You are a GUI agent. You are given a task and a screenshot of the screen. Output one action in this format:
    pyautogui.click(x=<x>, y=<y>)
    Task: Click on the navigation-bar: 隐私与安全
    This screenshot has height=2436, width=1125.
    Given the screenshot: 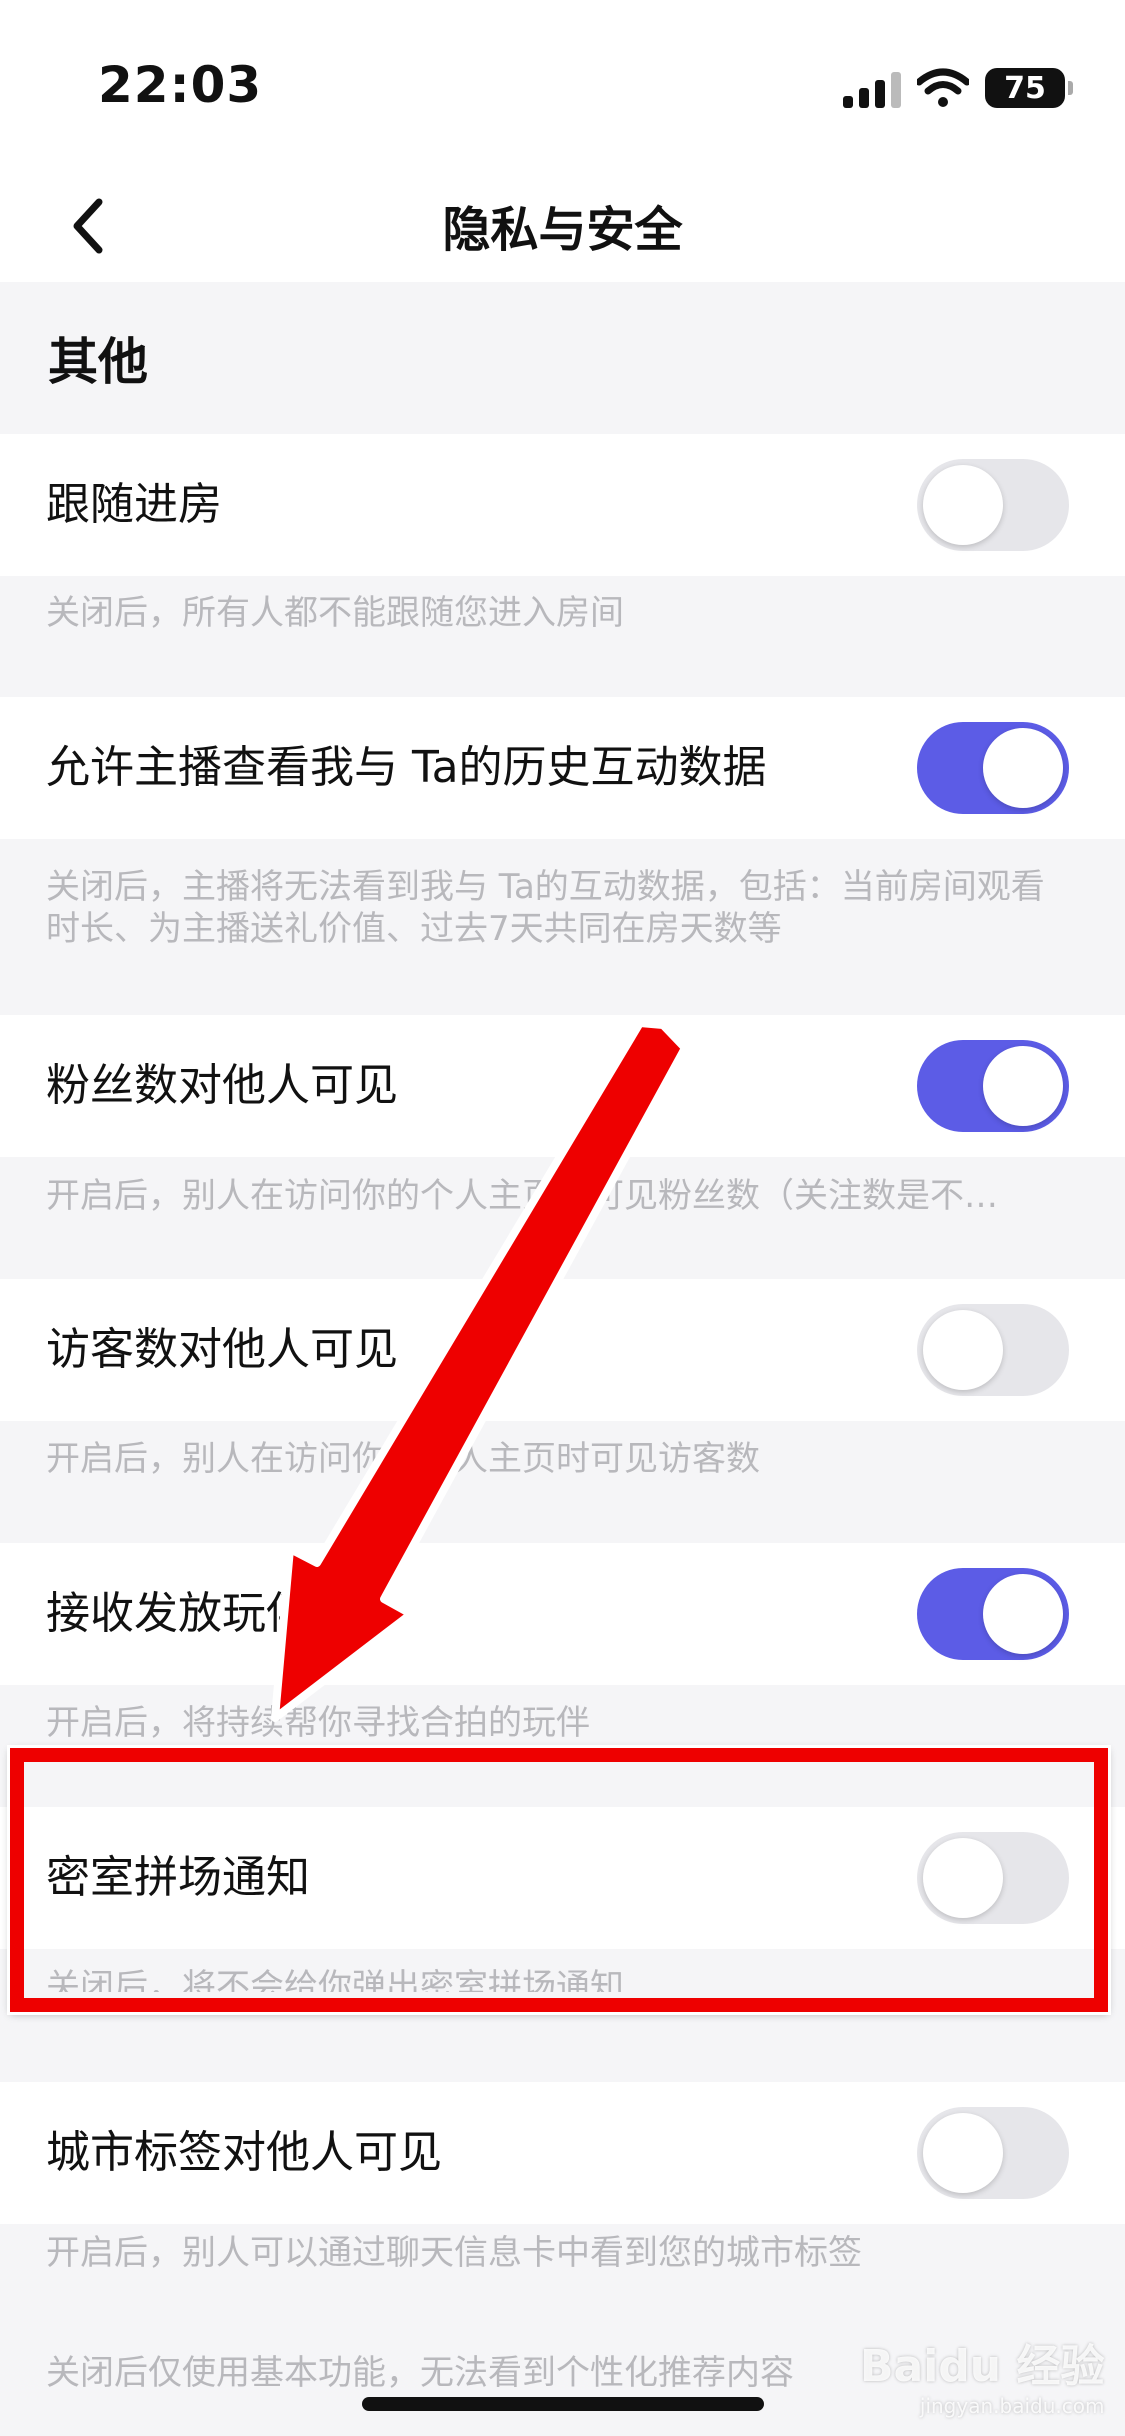 What is the action you would take?
    pyautogui.click(x=562, y=226)
    